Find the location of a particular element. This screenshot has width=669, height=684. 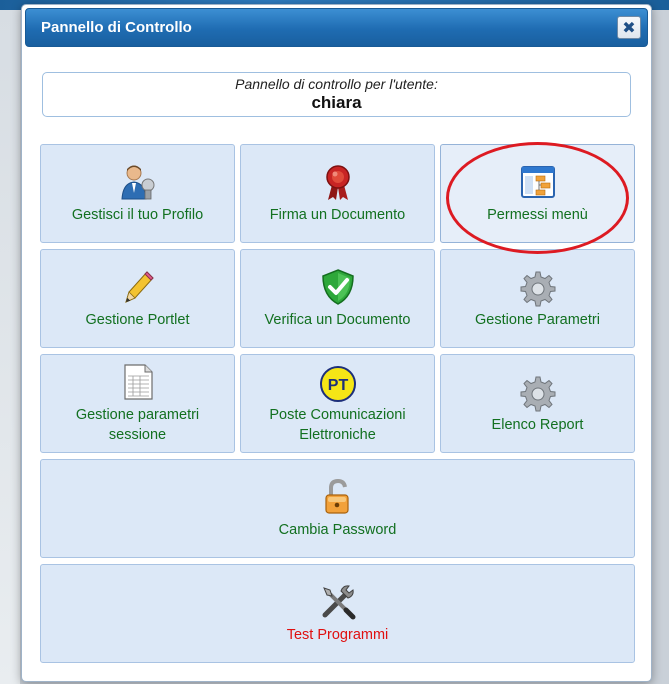

tile-poste-comunicazioni: PT Poste Comunicazioni Elettroniche is located at coordinates (337, 403).